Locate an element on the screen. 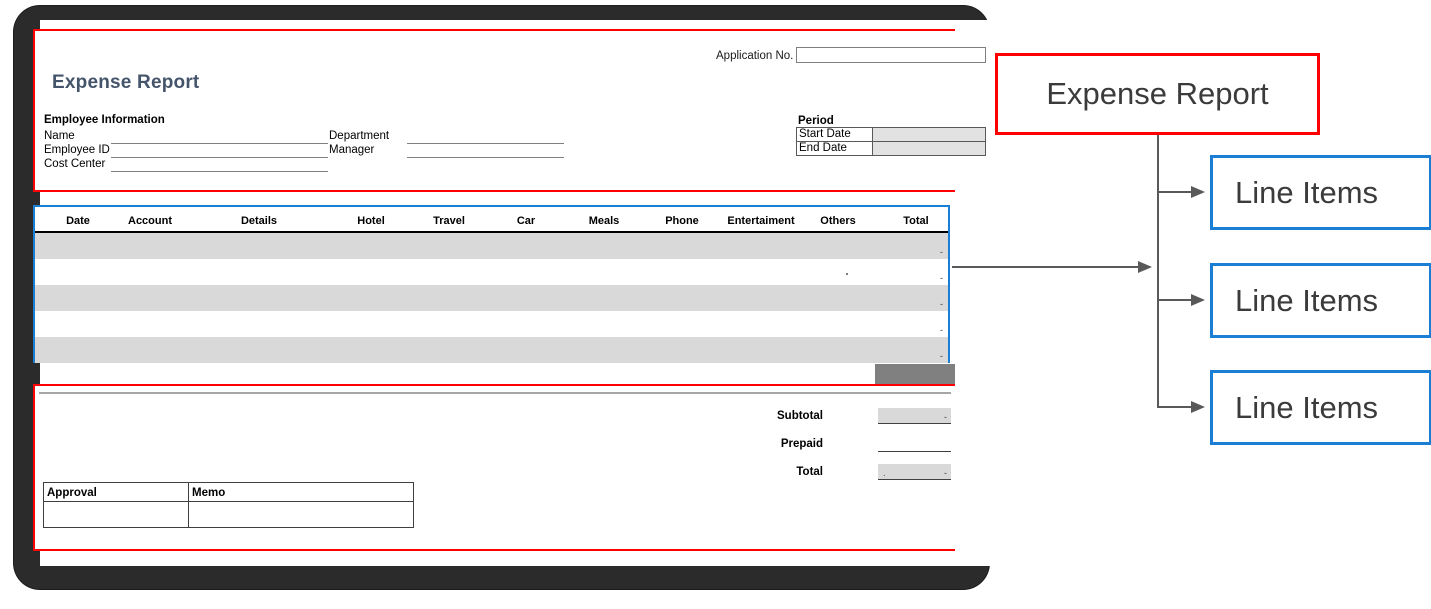 Image resolution: width=1431 pixels, height=609 pixels. total-label: Total is located at coordinates (809, 472).